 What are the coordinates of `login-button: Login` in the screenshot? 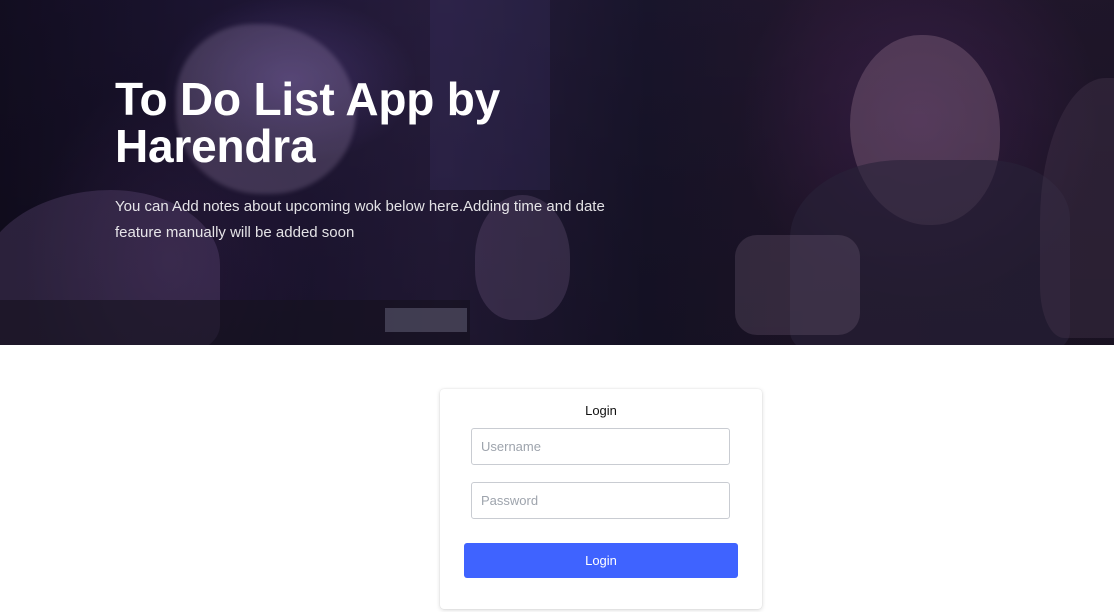 It's located at (601, 560).